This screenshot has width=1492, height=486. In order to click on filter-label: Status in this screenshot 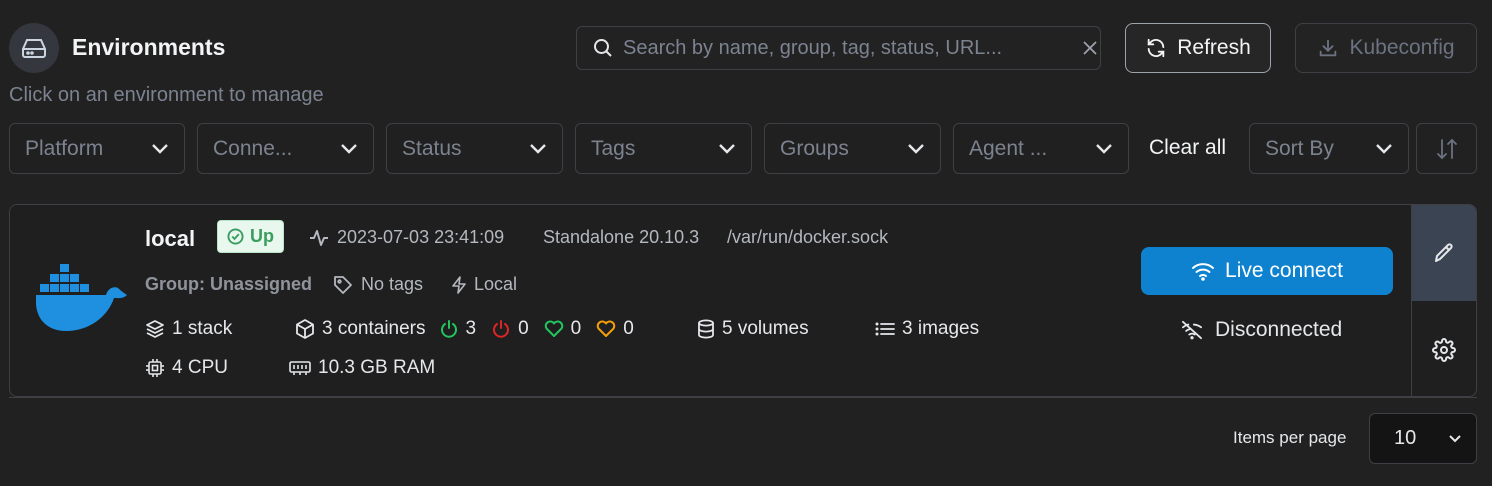, I will do `click(432, 148)`.